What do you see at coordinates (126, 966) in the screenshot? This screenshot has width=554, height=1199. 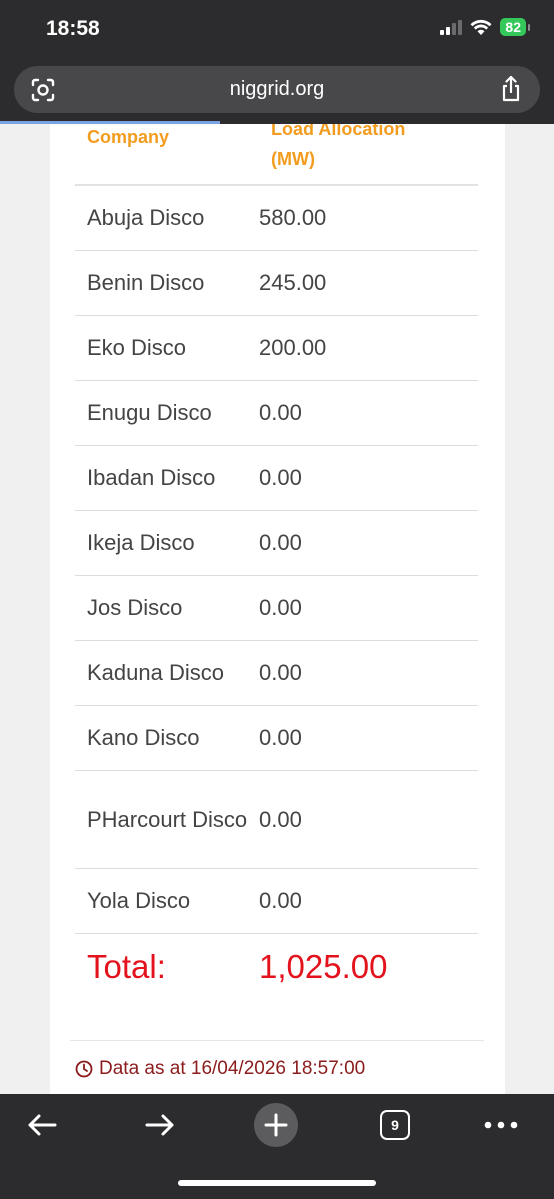 I see `total-label: Total:` at bounding box center [126, 966].